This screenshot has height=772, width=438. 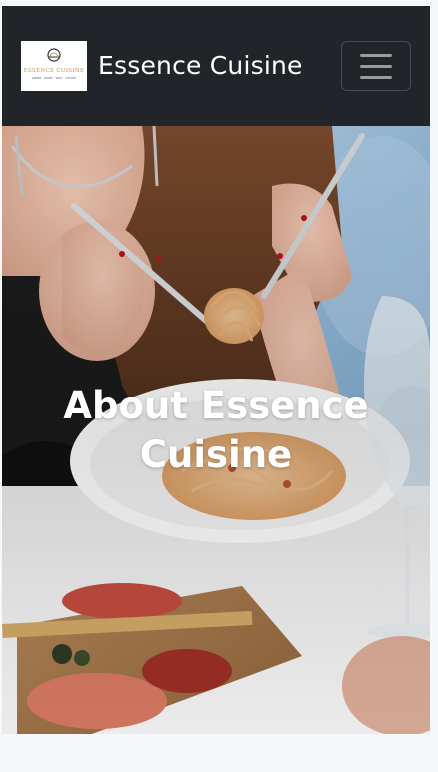 I want to click on cloche-icon, so click(x=54, y=55).